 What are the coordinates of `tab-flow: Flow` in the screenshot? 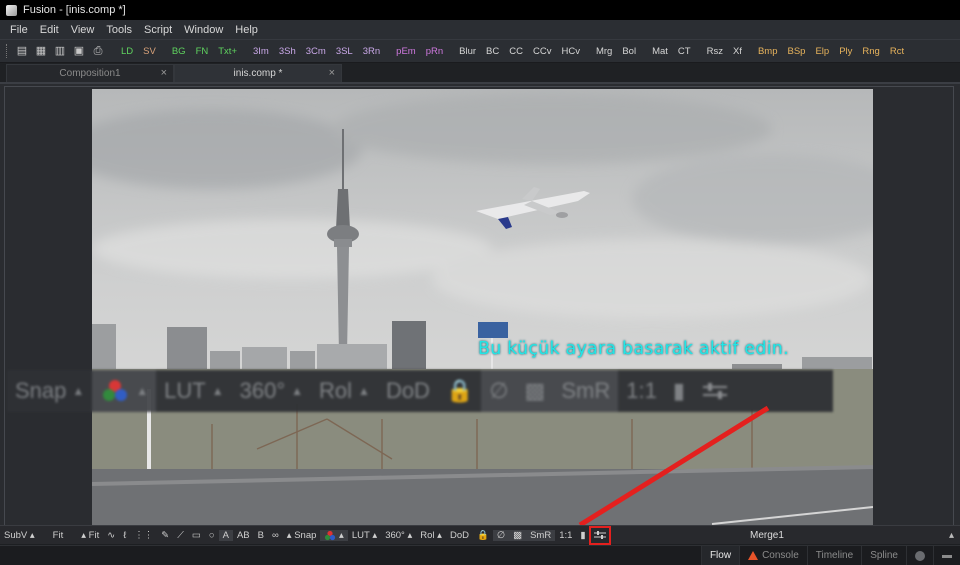 It's located at (720, 555).